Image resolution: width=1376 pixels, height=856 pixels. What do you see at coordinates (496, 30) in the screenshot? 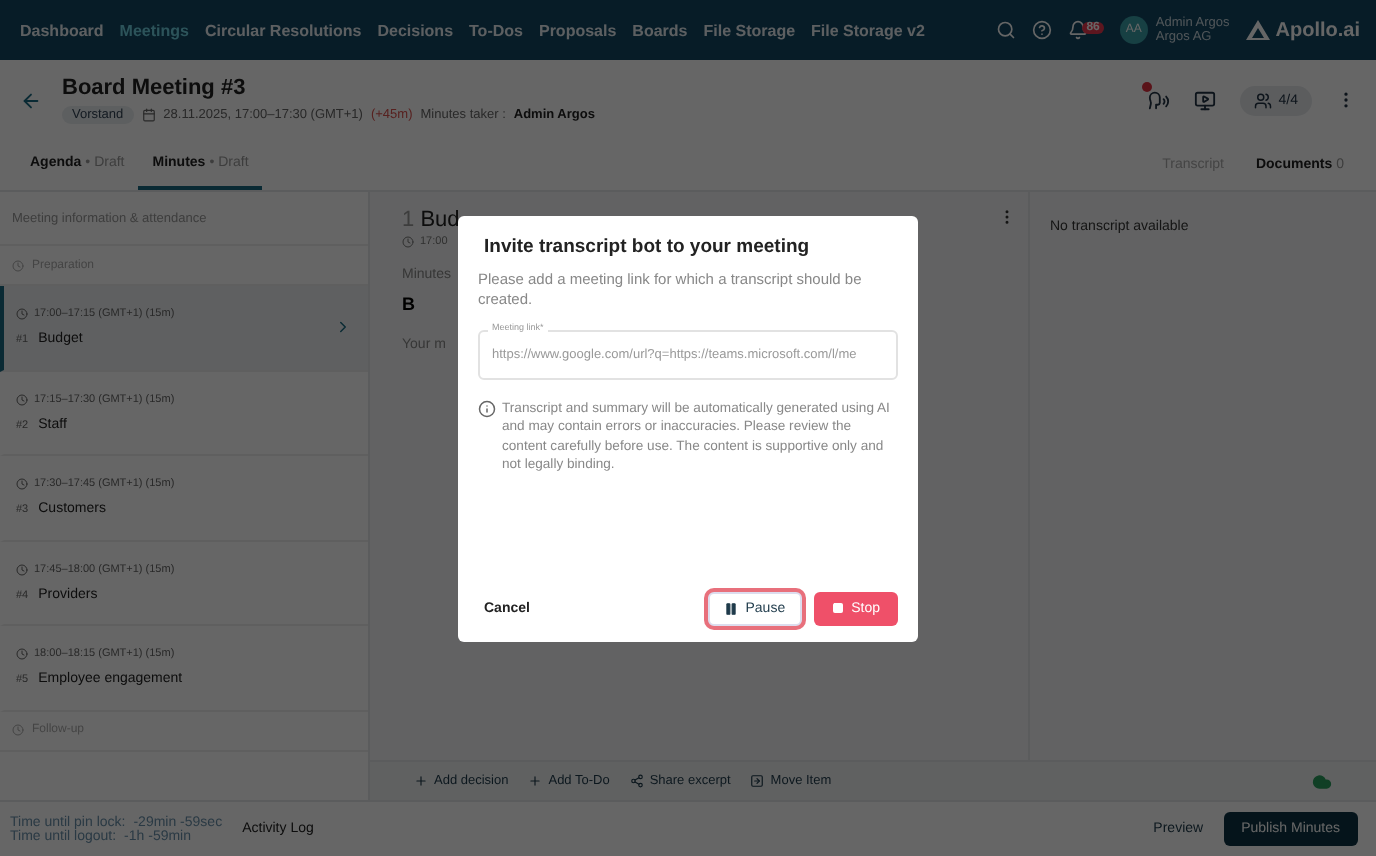
I see `nav-link: To-Dos` at bounding box center [496, 30].